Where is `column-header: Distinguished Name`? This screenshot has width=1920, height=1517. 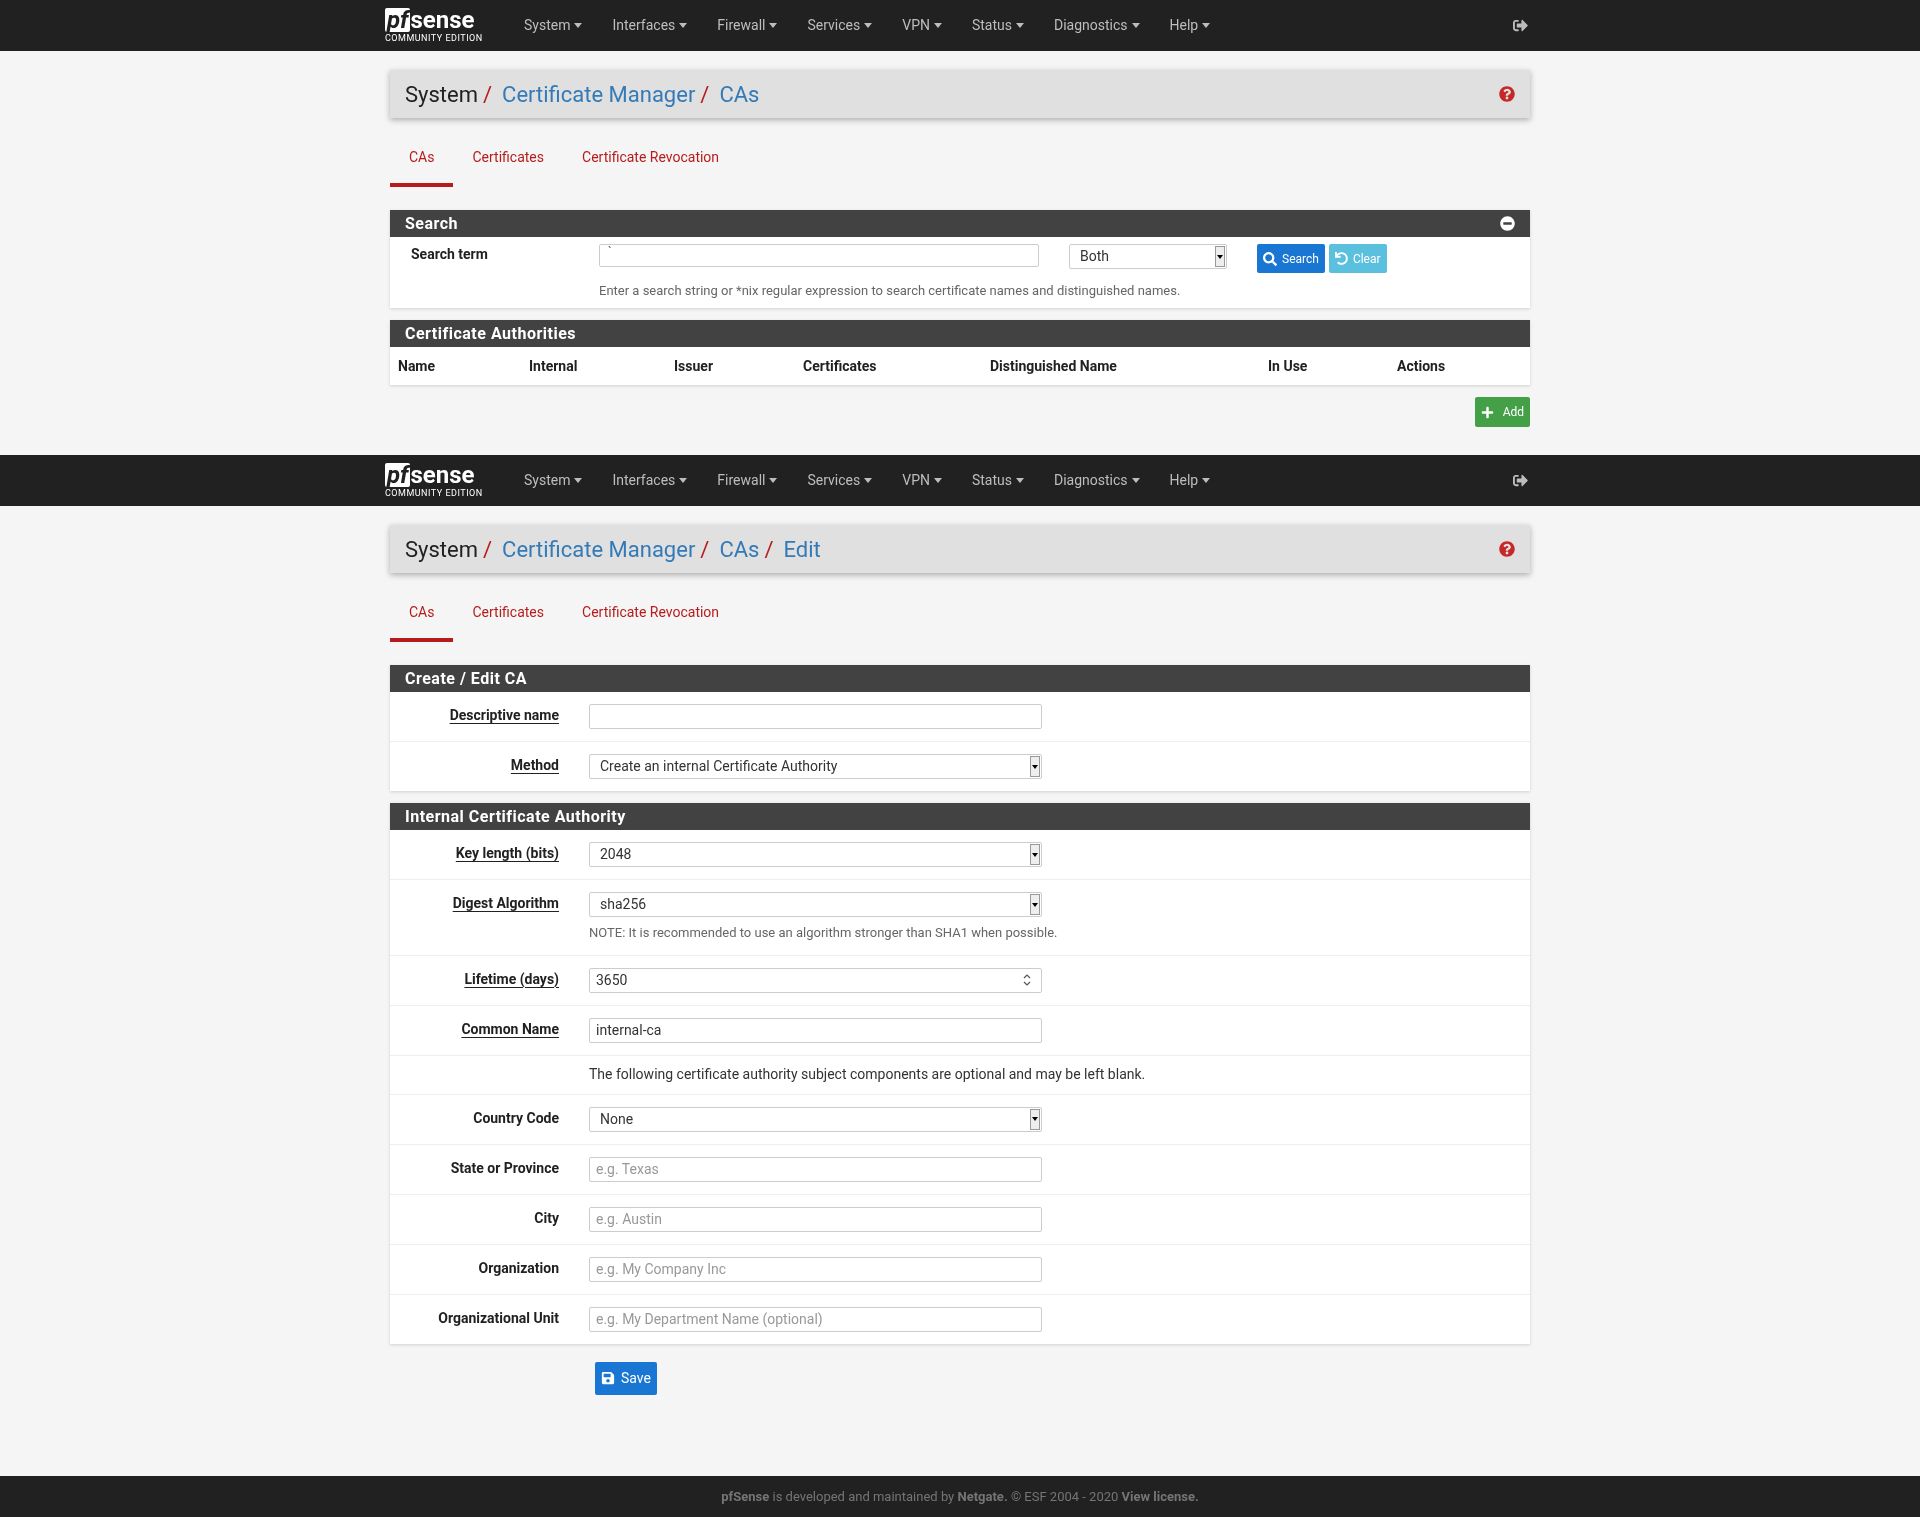 column-header: Distinguished Name is located at coordinates (1054, 366).